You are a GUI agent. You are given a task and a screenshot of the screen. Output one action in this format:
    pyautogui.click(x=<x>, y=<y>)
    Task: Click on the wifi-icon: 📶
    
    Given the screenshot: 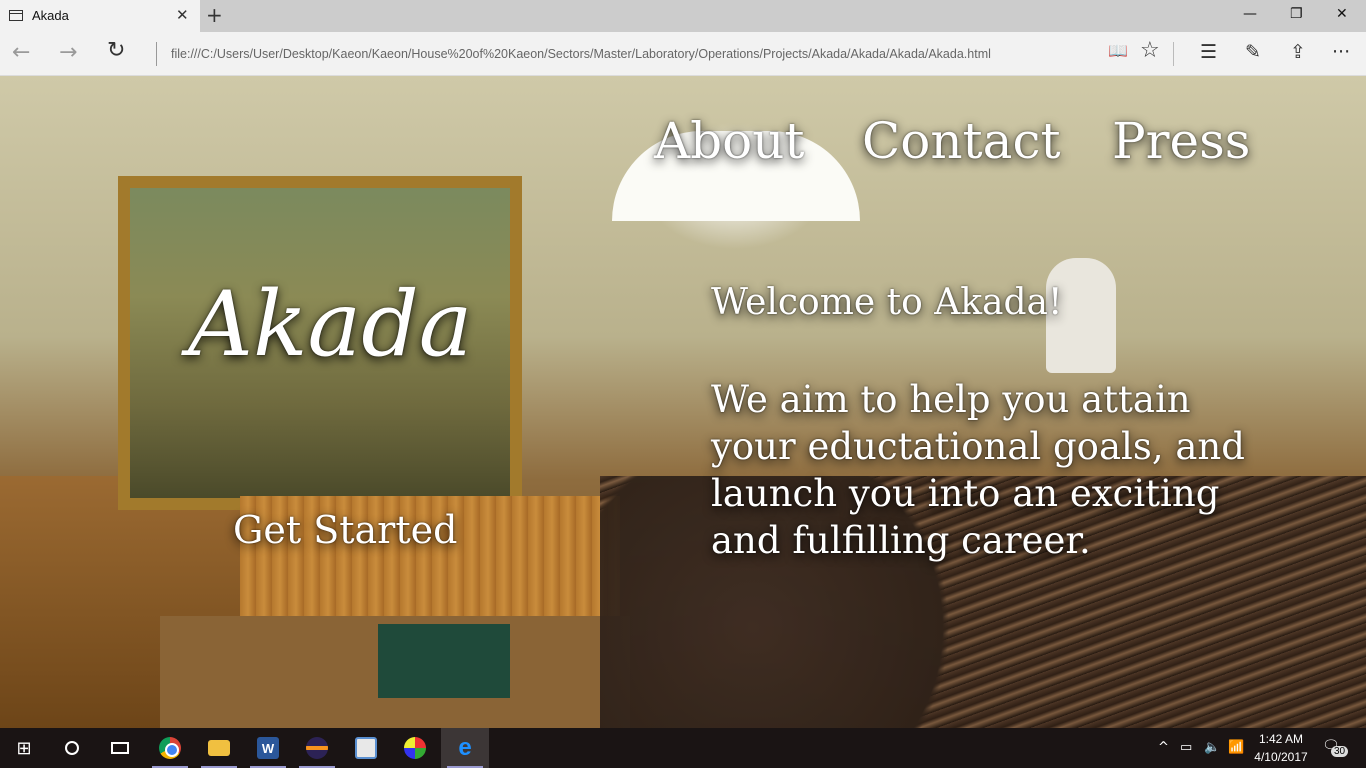 What is the action you would take?
    pyautogui.click(x=1236, y=747)
    